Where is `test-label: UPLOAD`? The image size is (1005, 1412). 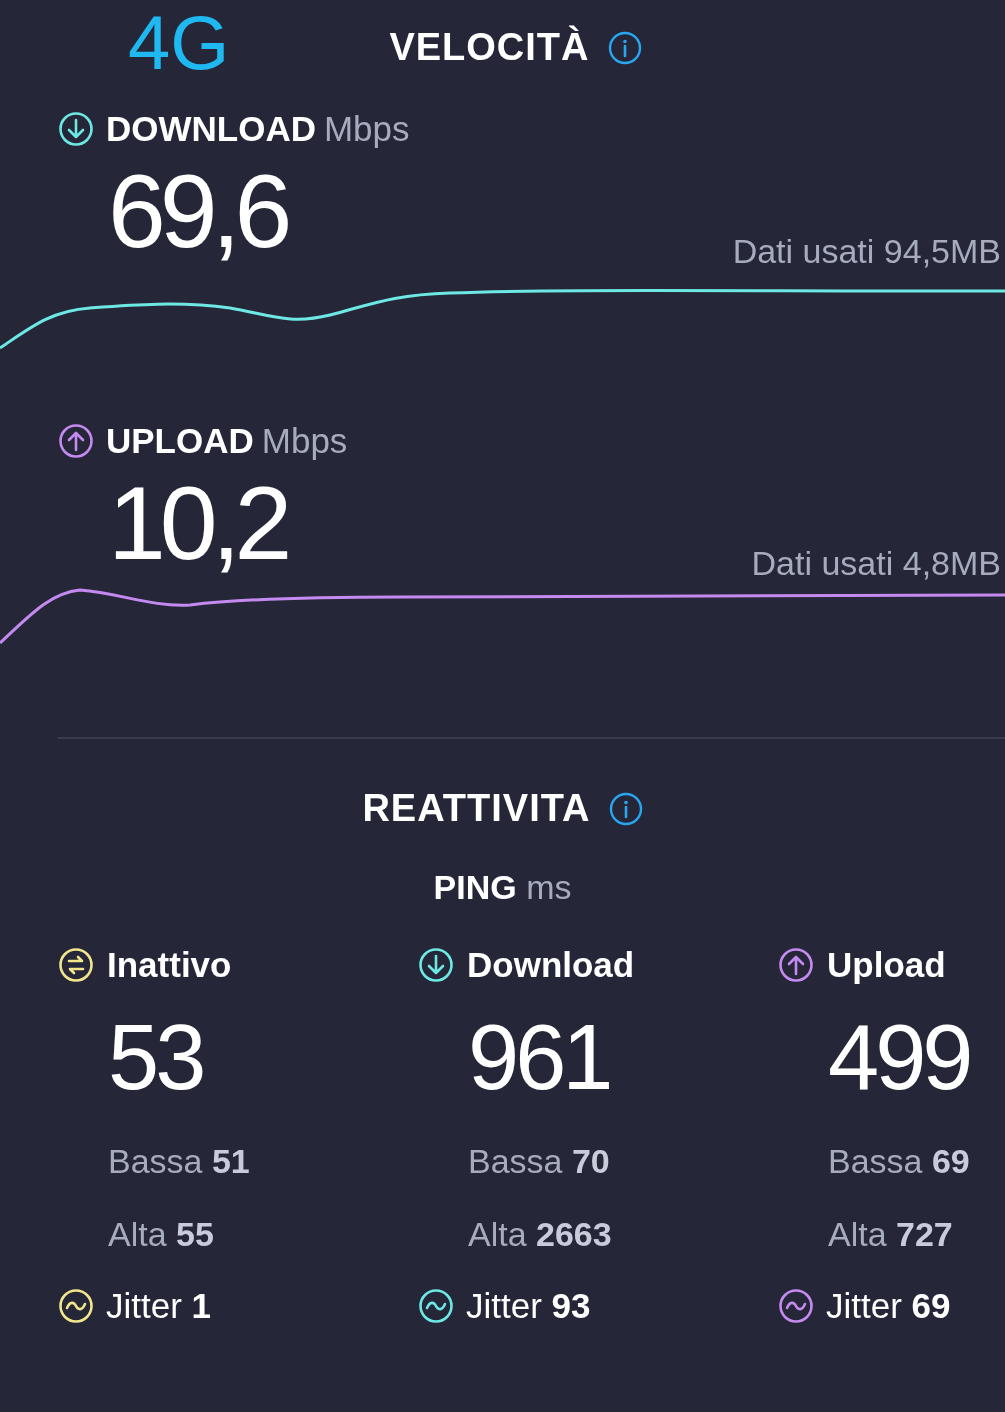
test-label: UPLOAD is located at coordinates (180, 441).